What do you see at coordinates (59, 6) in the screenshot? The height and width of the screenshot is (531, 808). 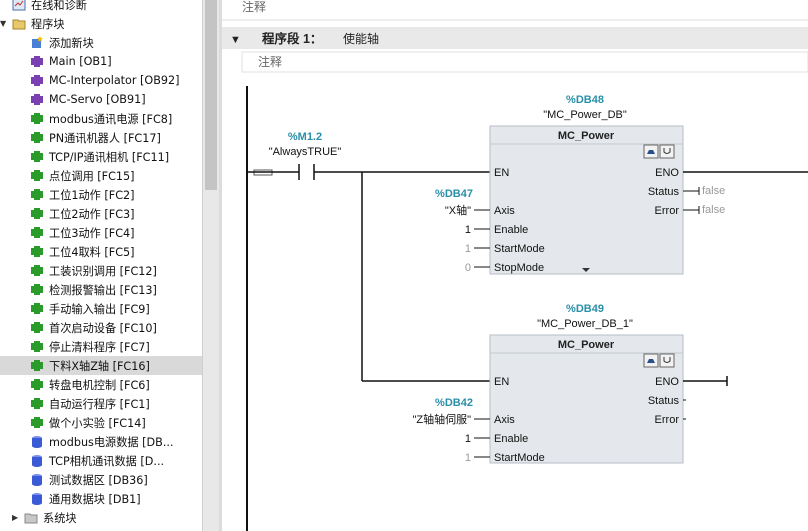 I see `tree-item-label: 在线和诊断` at bounding box center [59, 6].